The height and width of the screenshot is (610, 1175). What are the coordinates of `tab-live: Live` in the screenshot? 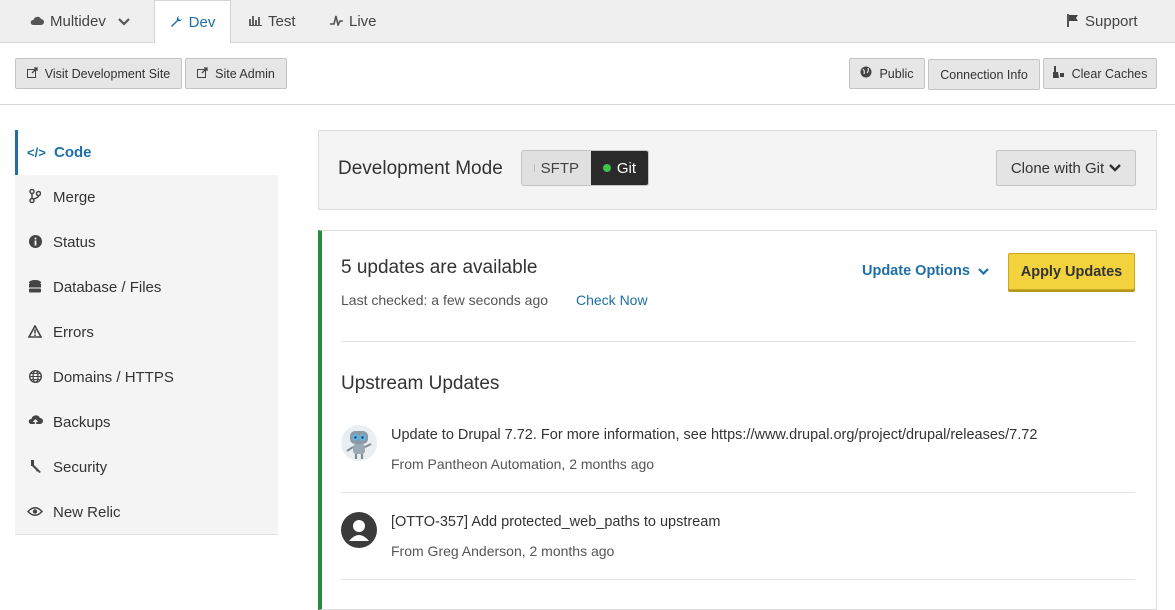 It's located at (353, 21).